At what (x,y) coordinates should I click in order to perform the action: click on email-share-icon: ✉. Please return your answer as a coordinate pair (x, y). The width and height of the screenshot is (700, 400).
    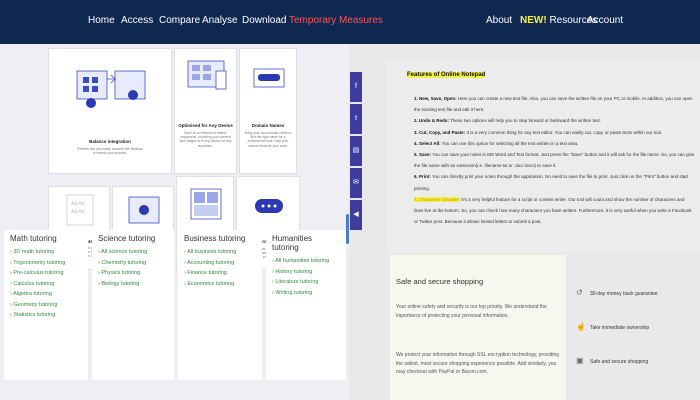
    Looking at the image, I should click on (356, 183).